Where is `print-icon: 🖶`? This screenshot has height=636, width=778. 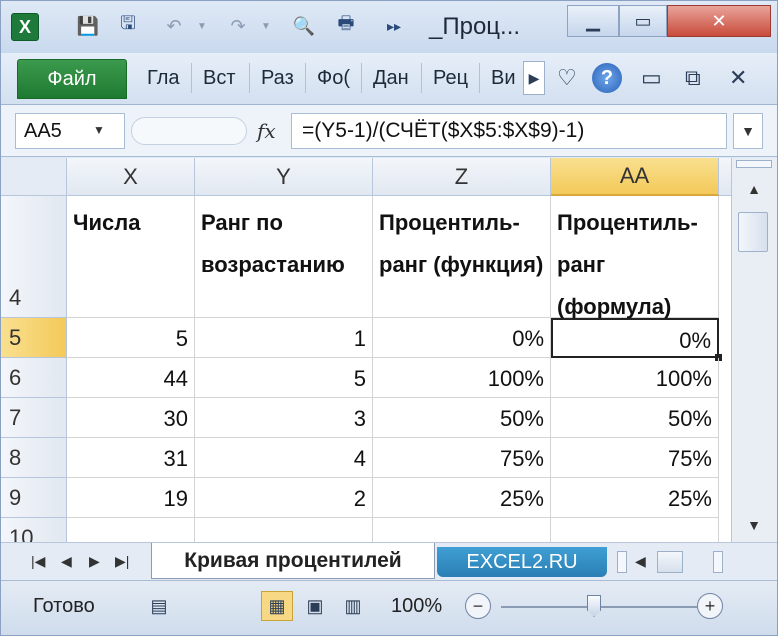 print-icon: 🖶 is located at coordinates (346, 26).